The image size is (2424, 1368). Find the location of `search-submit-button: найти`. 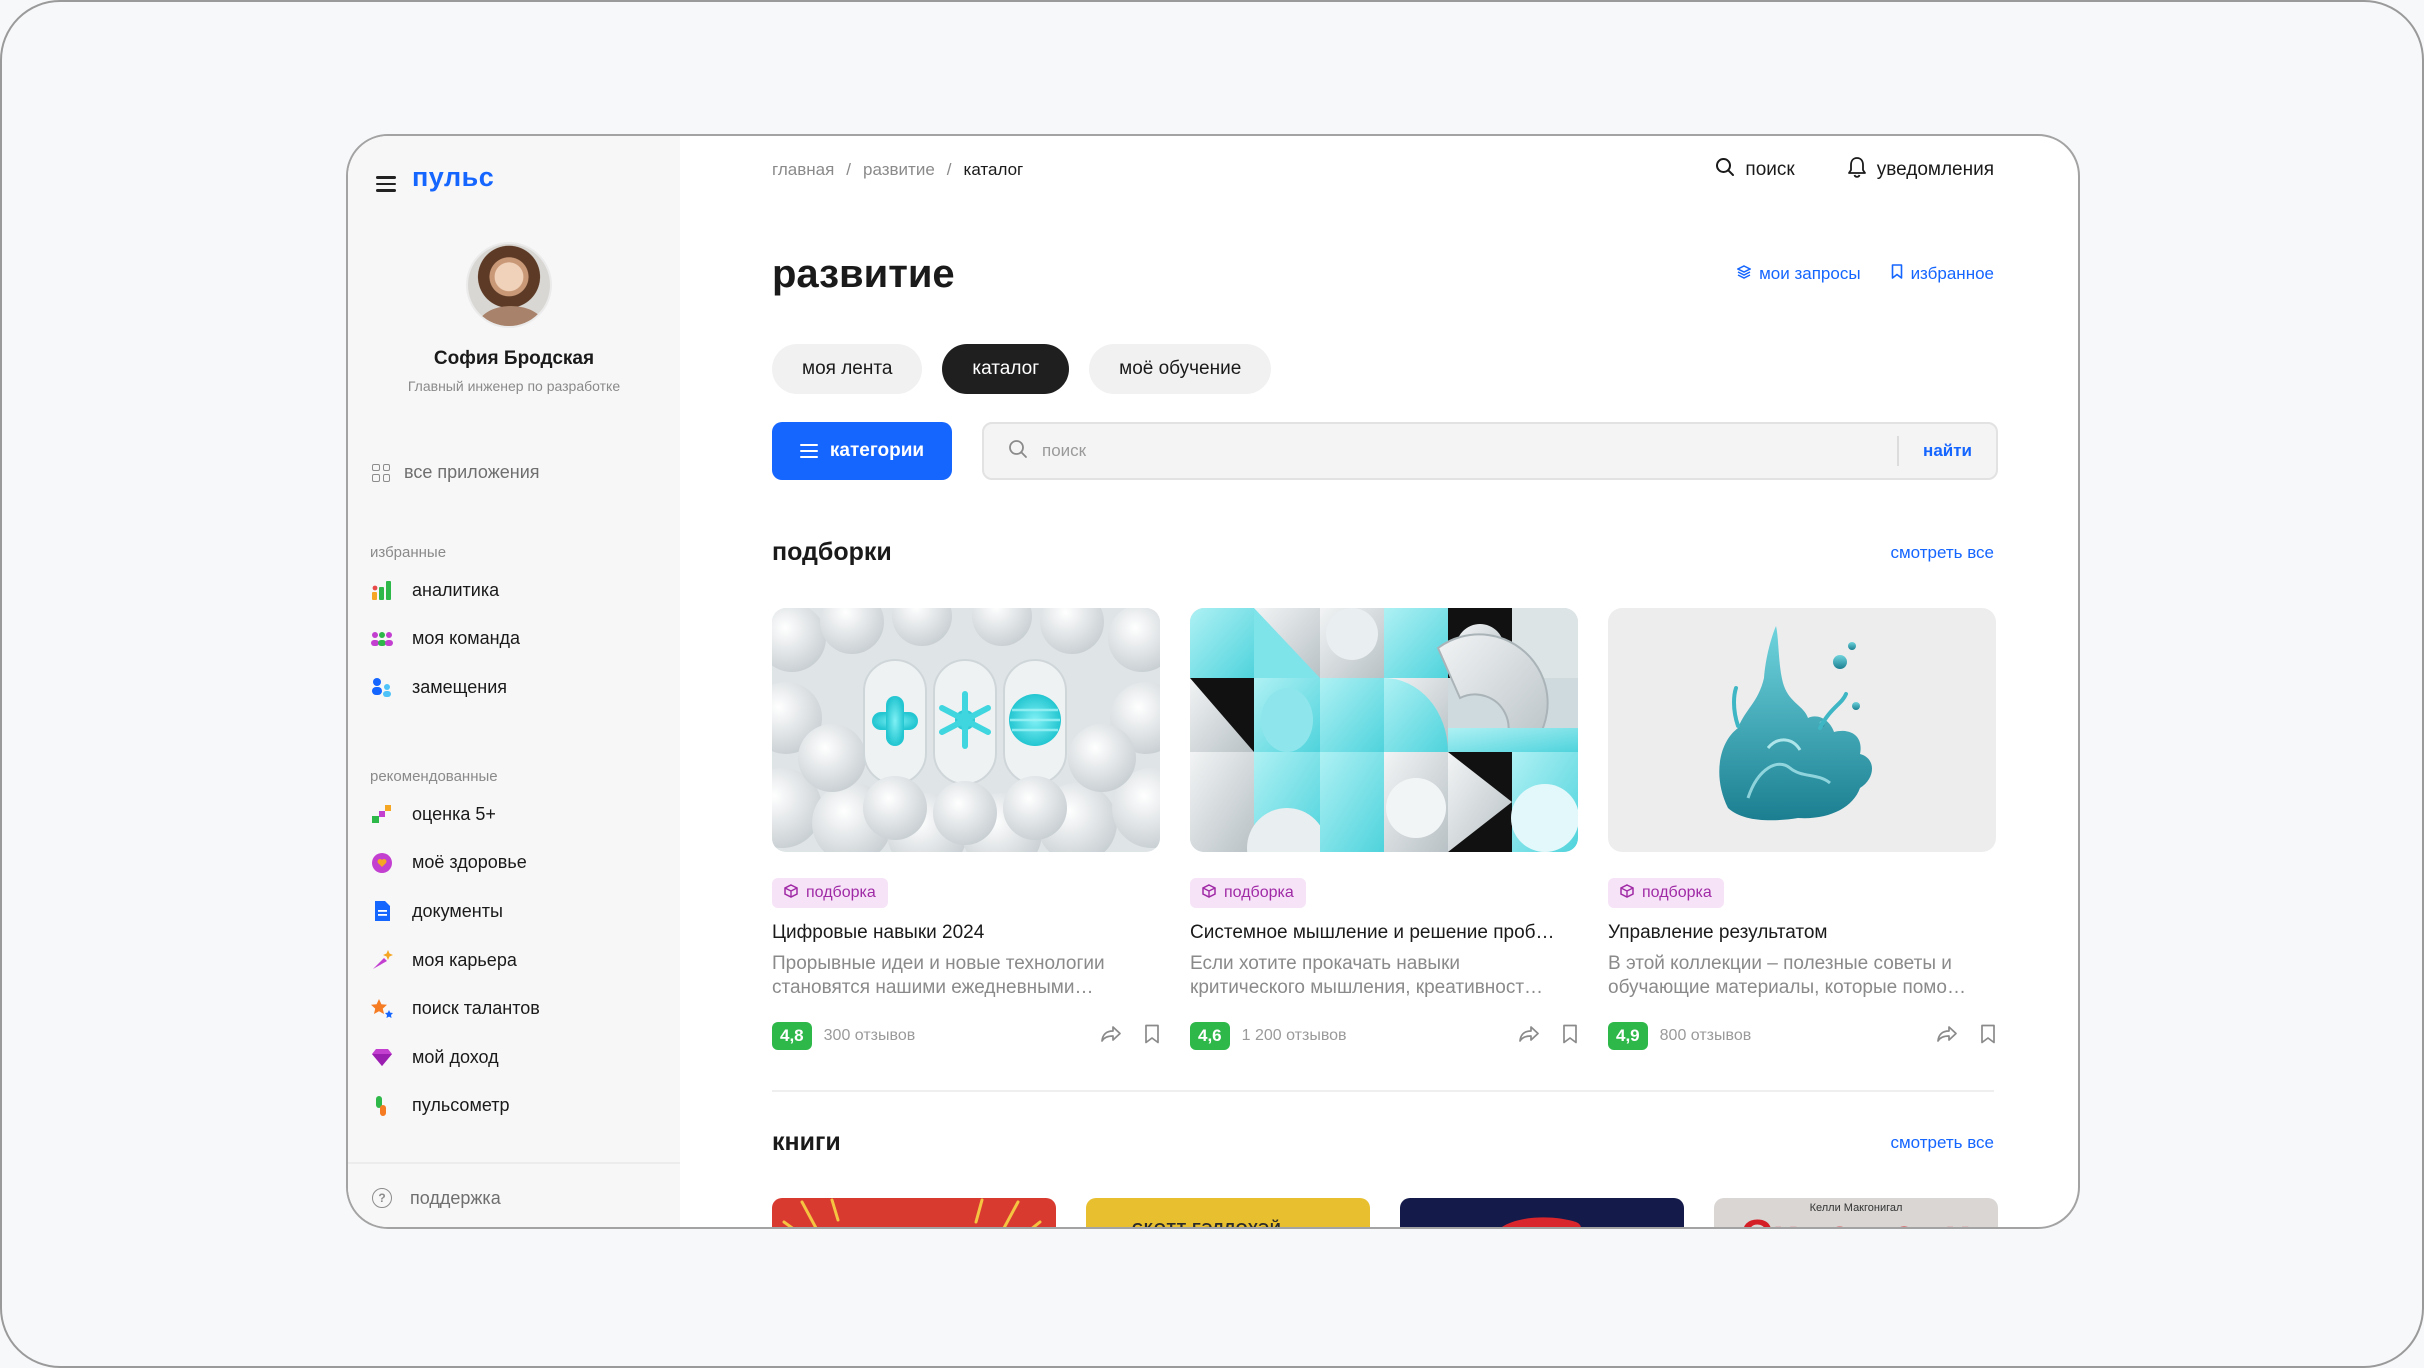

search-submit-button: найти is located at coordinates (1947, 451).